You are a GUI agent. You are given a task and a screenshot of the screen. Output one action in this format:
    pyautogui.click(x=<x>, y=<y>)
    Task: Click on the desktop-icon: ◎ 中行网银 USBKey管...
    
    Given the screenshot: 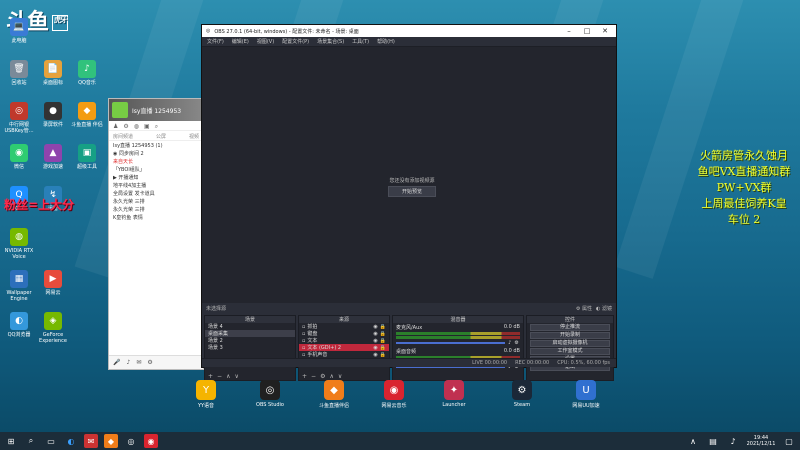 What is the action you would take?
    pyautogui.click(x=19, y=118)
    